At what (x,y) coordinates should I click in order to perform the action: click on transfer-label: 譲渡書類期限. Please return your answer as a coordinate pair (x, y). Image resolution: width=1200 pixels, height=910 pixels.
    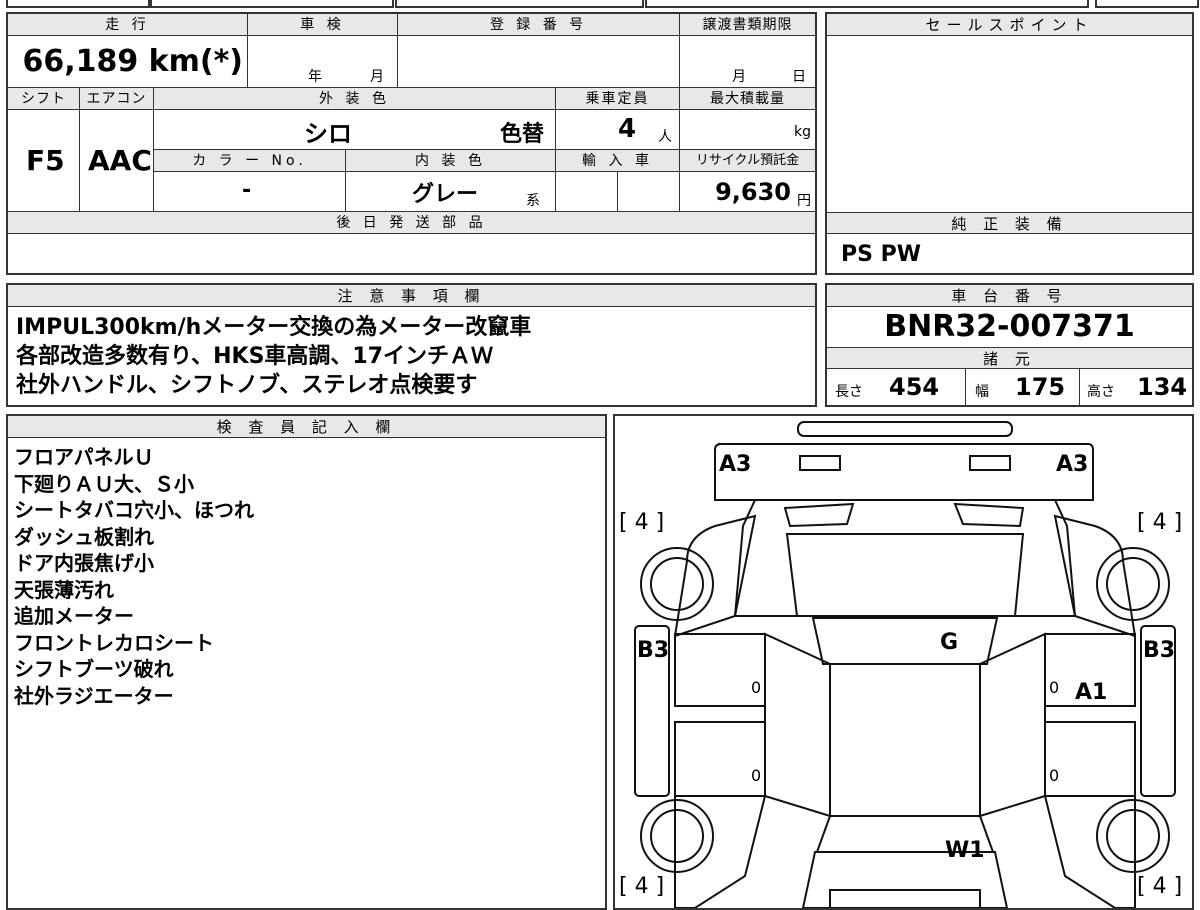
    Looking at the image, I should click on (747, 25).